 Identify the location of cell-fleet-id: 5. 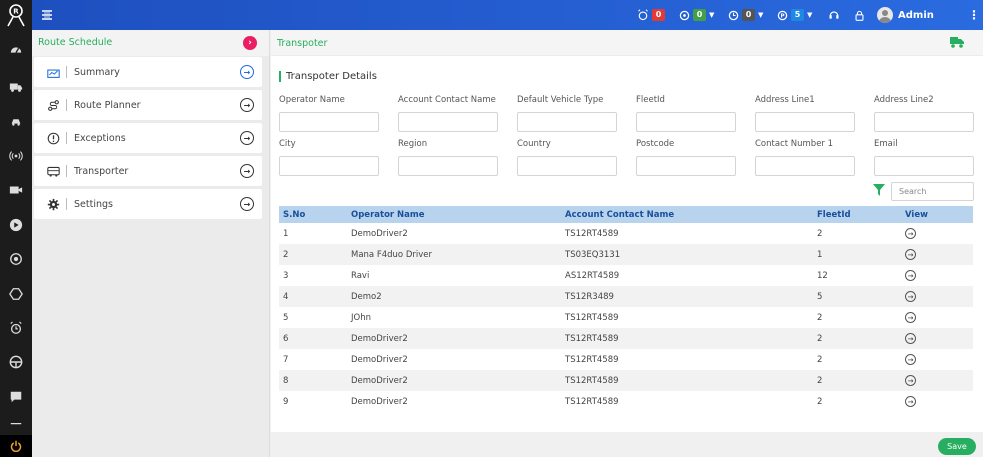
(857, 296).